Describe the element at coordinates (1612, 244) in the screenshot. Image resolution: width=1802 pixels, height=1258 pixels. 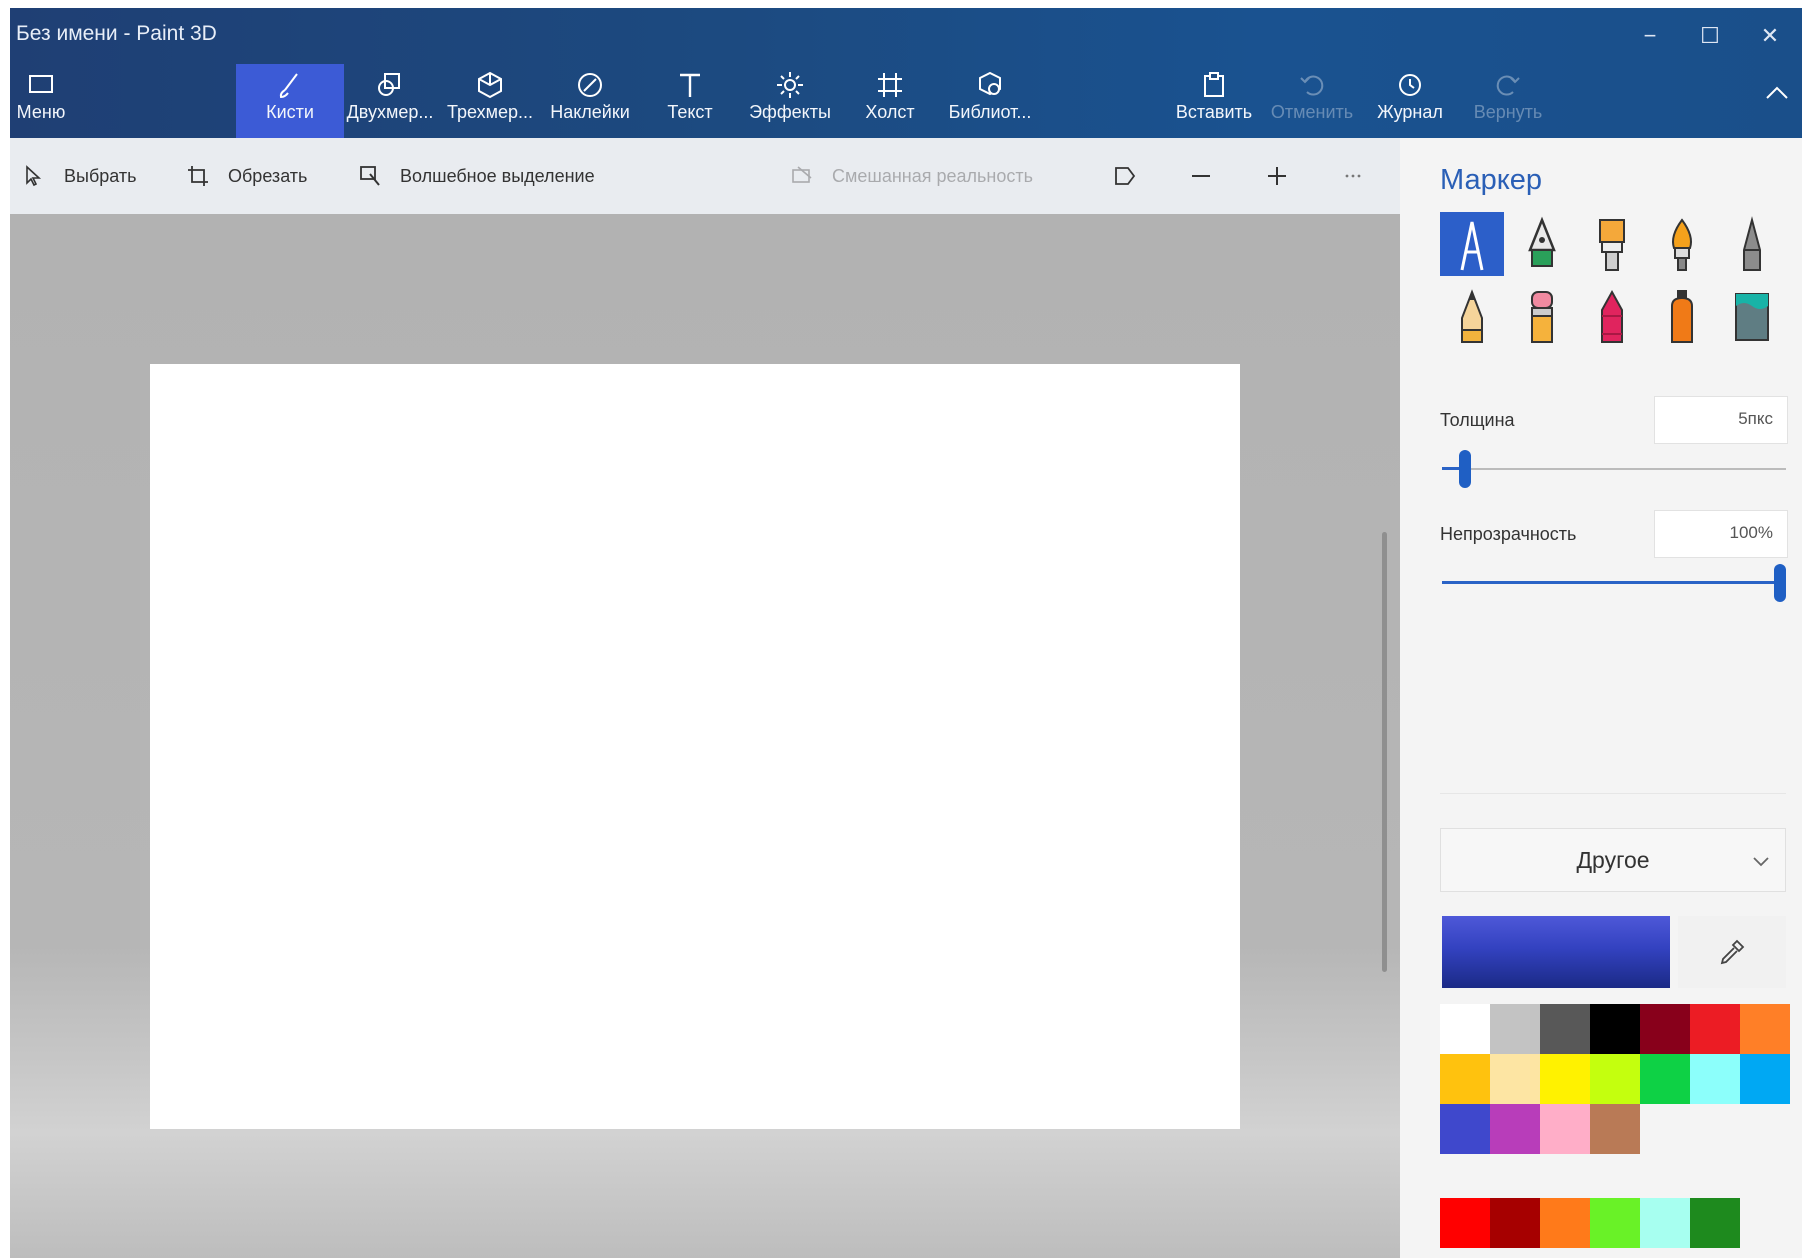
I see `brush-oil` at that location.